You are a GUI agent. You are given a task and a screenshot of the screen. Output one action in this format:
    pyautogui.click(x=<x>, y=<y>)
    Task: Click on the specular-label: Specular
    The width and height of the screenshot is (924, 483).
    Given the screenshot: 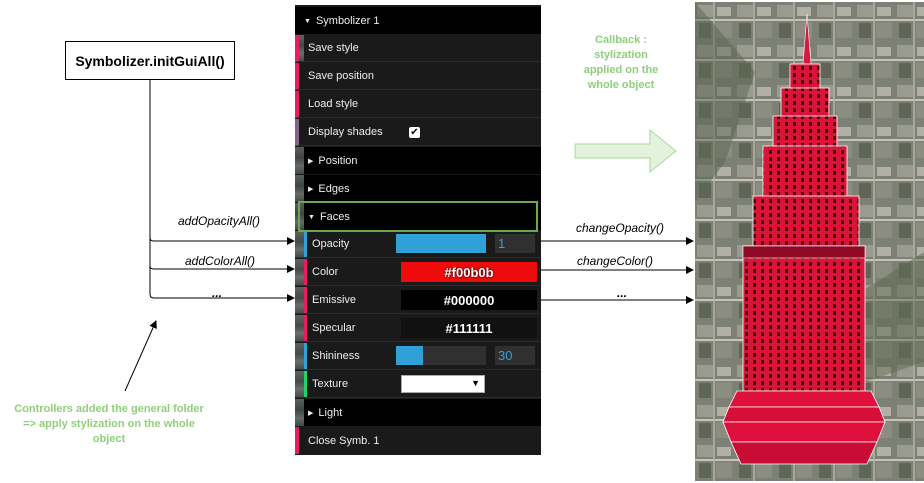 What is the action you would take?
    pyautogui.click(x=334, y=328)
    